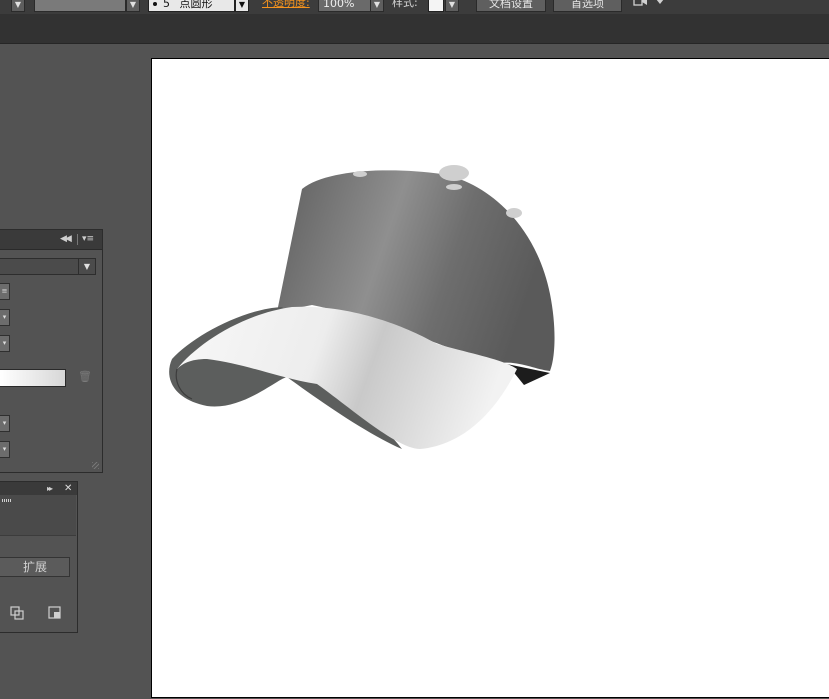 The height and width of the screenshot is (699, 829). What do you see at coordinates (5, 291) in the screenshot?
I see `stroke-gradient-button: ≡` at bounding box center [5, 291].